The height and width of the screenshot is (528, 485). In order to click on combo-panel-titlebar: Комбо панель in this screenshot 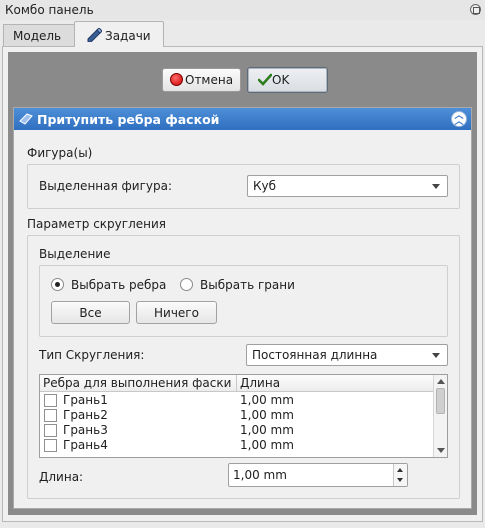, I will do `click(242, 10)`.